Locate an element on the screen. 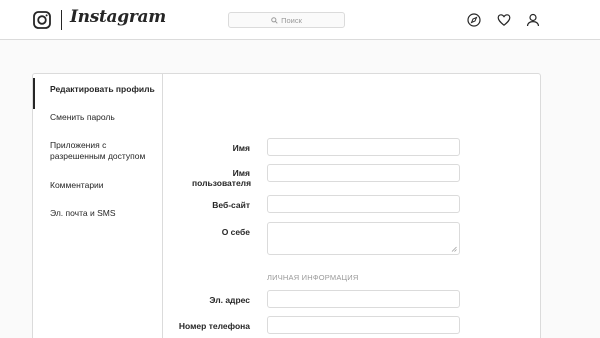 This screenshot has width=600, height=338. website-field is located at coordinates (363, 204).